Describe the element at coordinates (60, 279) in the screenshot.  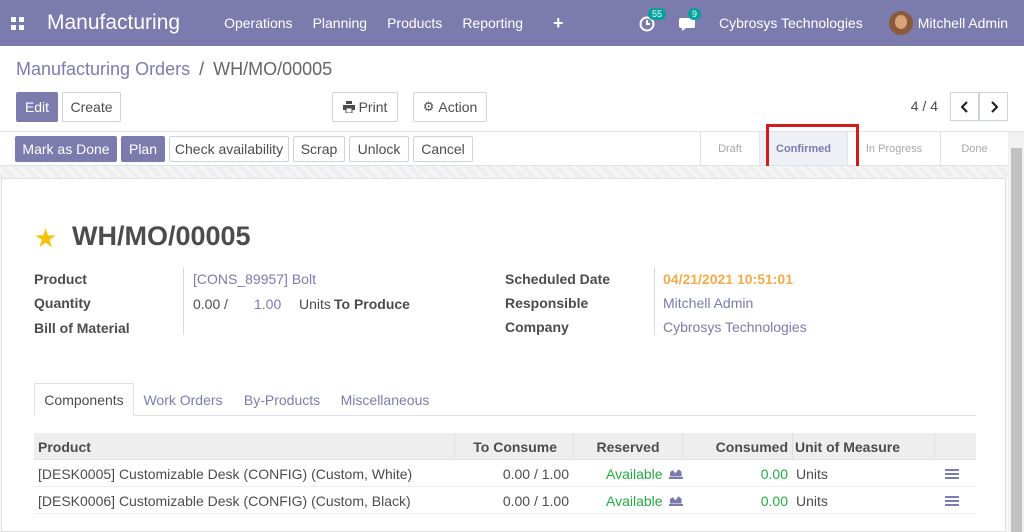
I see `product-label: Product` at that location.